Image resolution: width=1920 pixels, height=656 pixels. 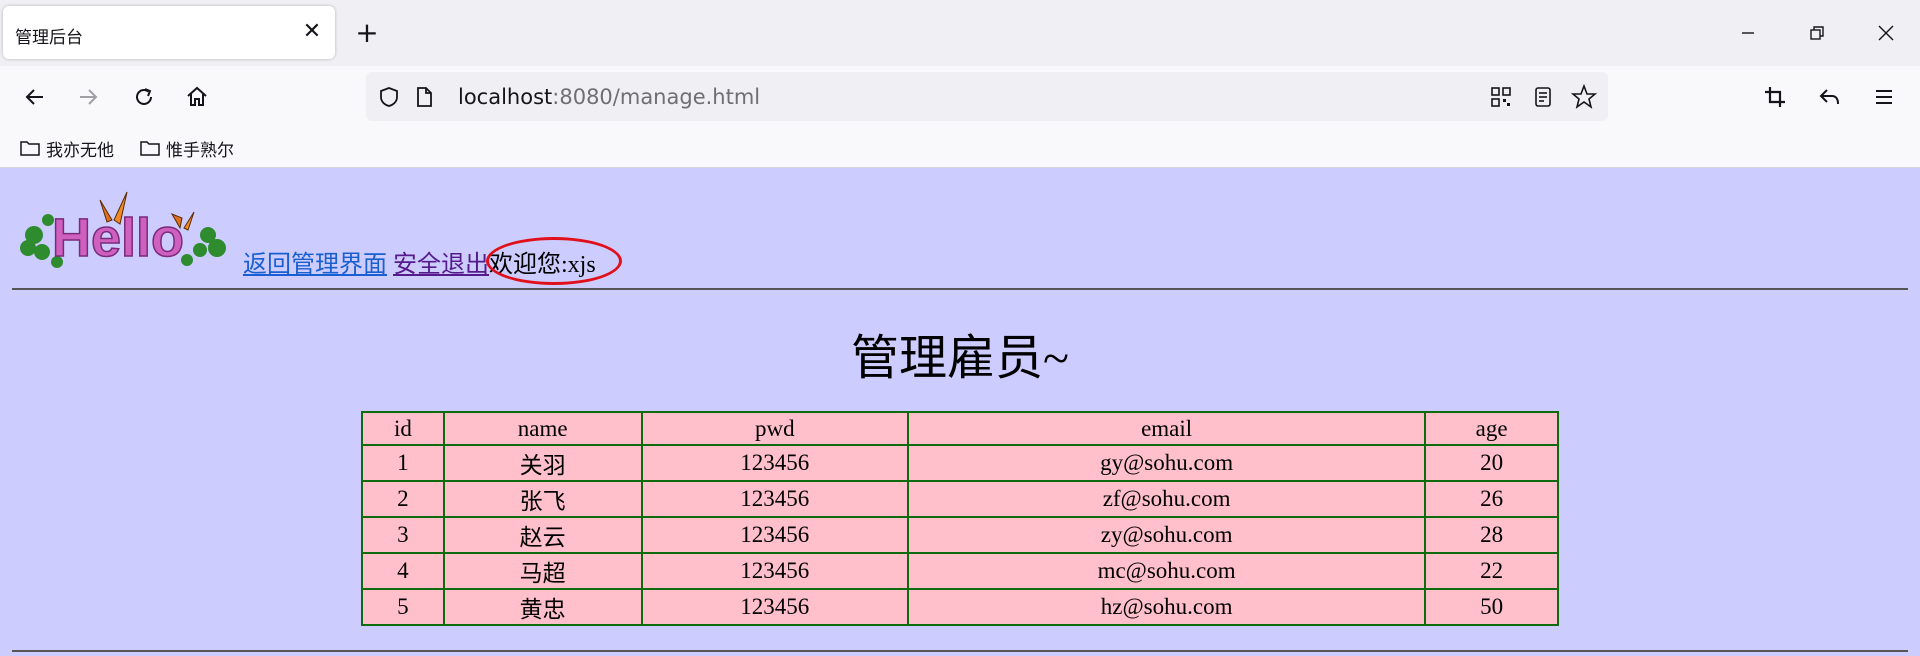 What do you see at coordinates (1167, 463) in the screenshot?
I see `cell-email: gy@sohu.com` at bounding box center [1167, 463].